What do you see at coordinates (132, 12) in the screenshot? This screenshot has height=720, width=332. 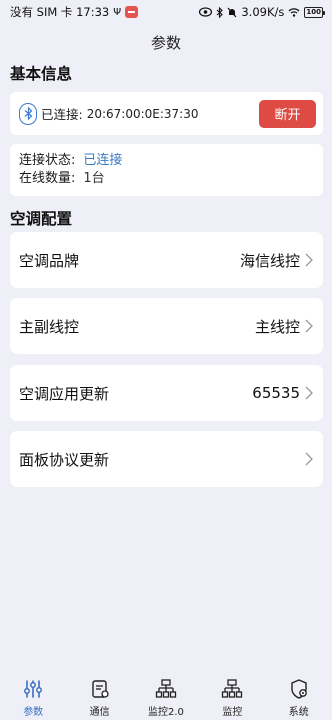 I see `app-notification-icon` at bounding box center [132, 12].